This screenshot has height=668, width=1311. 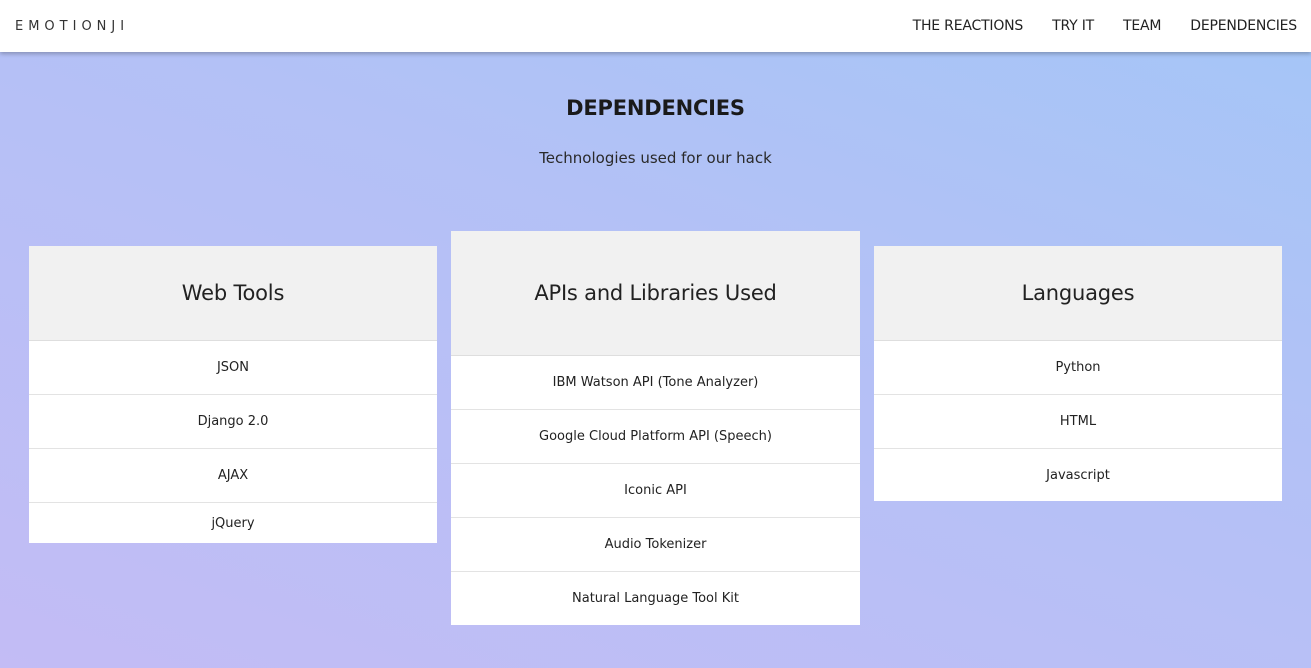 What do you see at coordinates (655, 383) in the screenshot?
I see `list-item: IBM Watson API (Tone Analyzer)` at bounding box center [655, 383].